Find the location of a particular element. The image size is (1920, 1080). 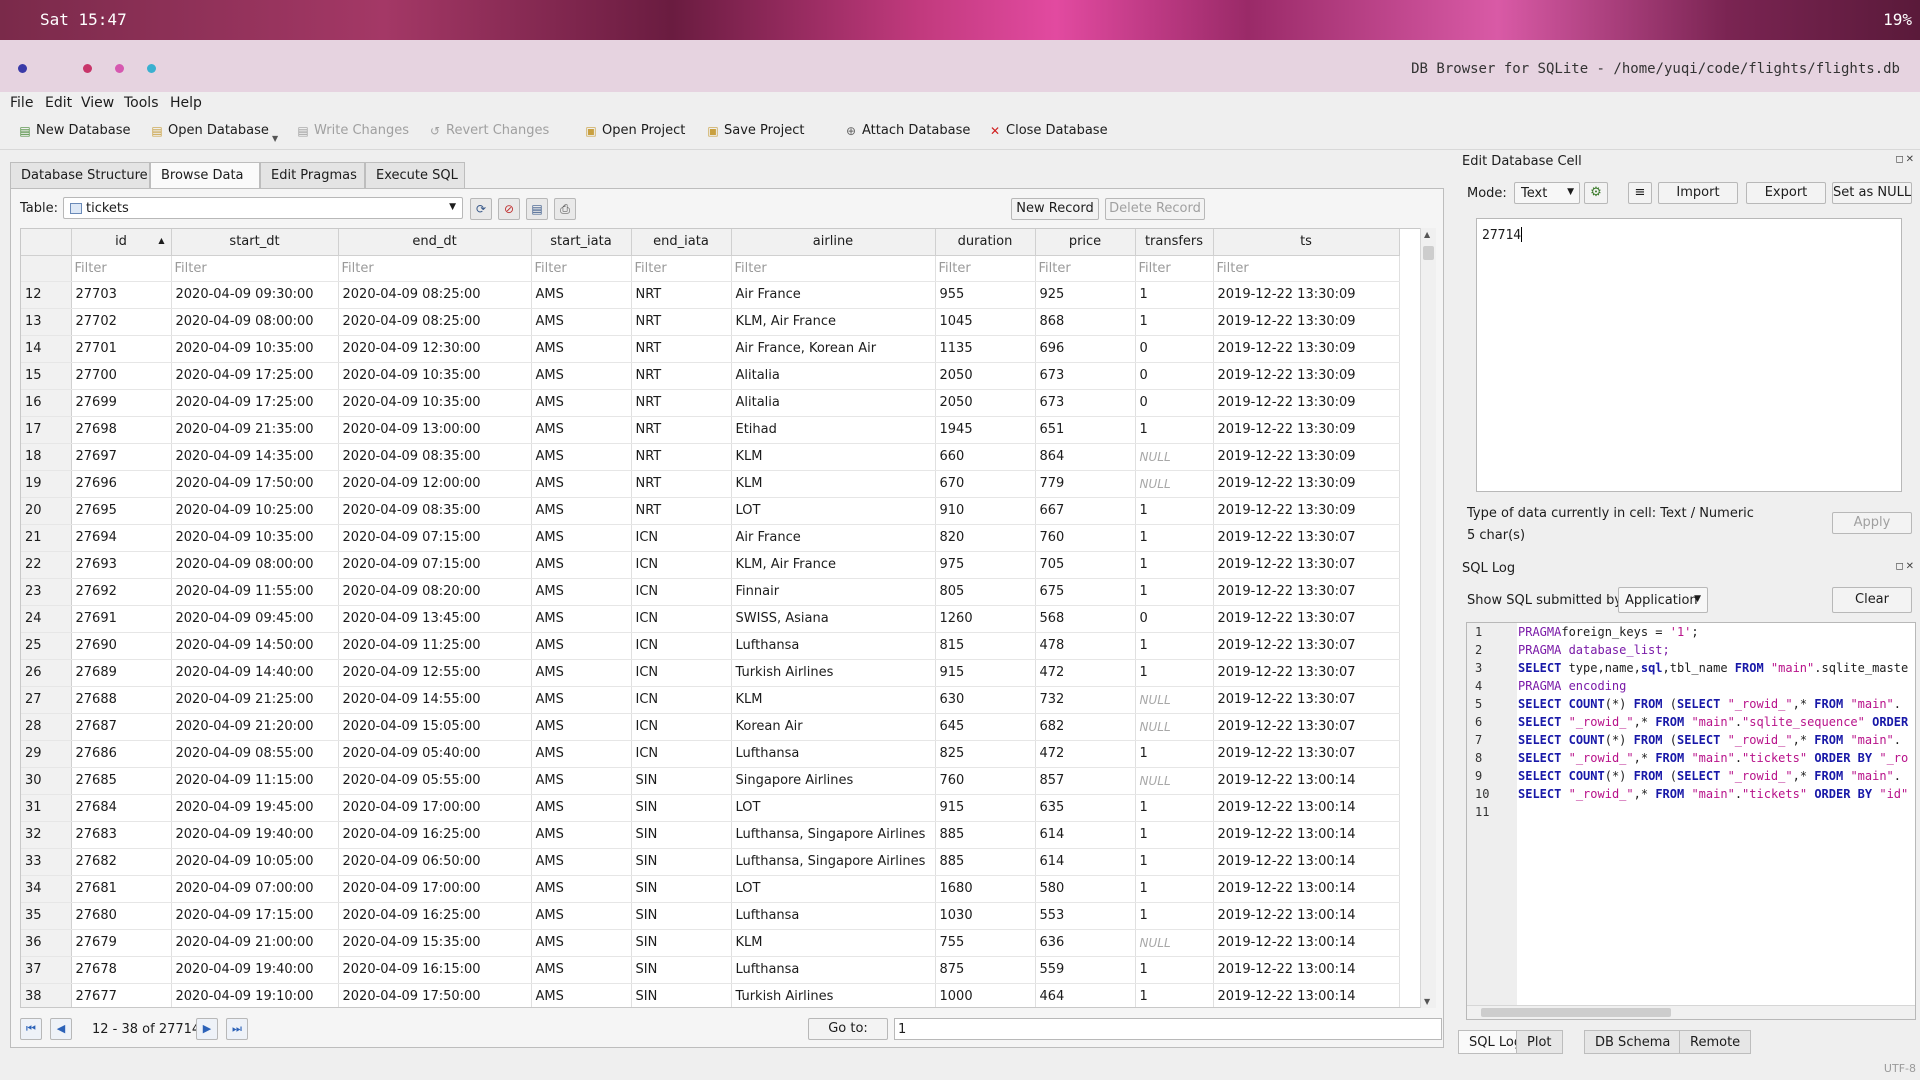

table-cell: 885 is located at coordinates (985, 862).